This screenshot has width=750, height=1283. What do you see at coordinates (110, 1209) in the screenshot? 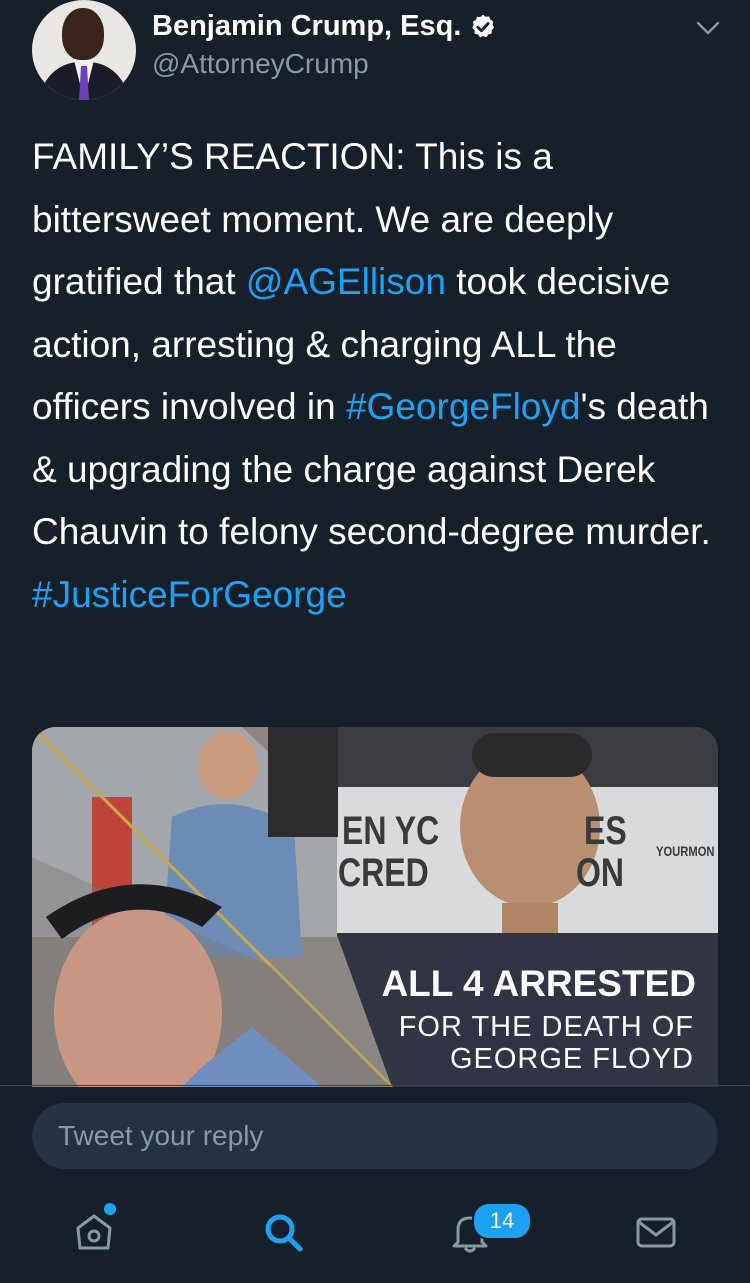
I see `home-unread-dot` at bounding box center [110, 1209].